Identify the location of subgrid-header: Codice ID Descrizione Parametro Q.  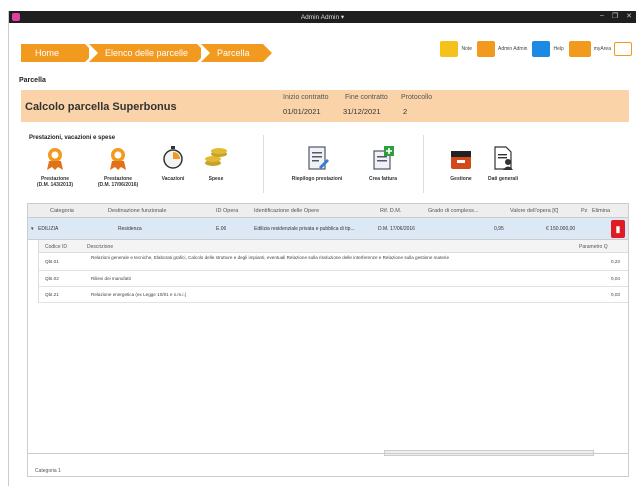
(333, 246).